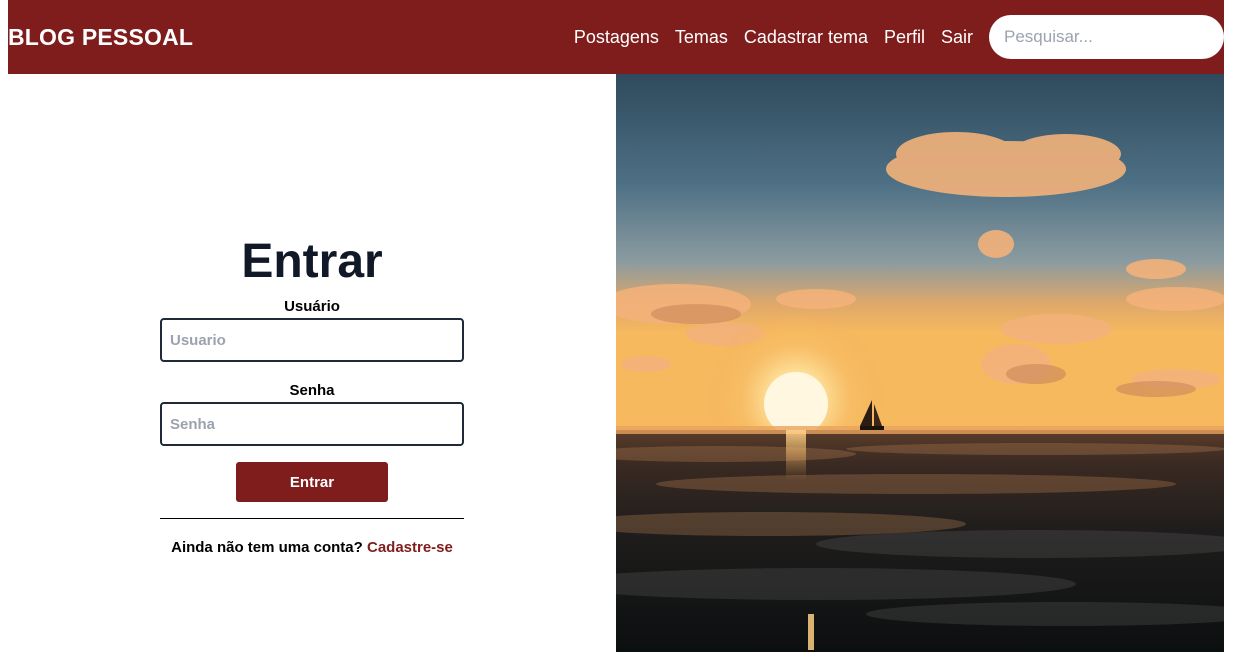 Image resolution: width=1243 pixels, height=652 pixels. I want to click on brand-logo: BLOG PESSOAL, so click(100, 37).